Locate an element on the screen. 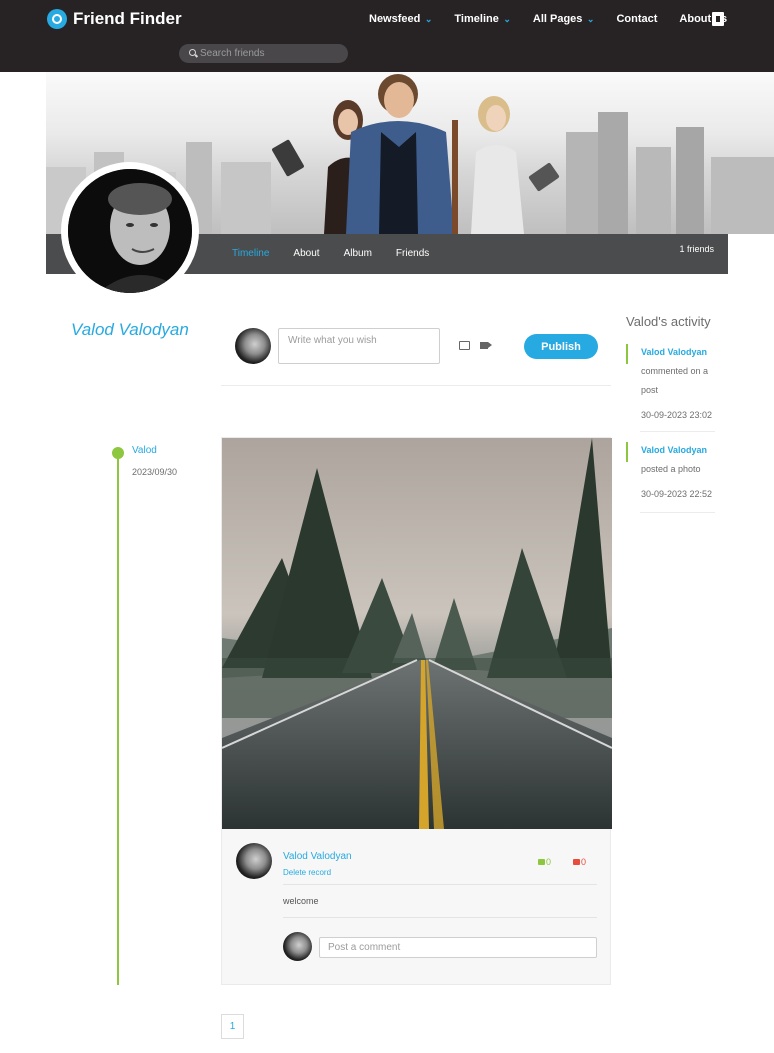  profile-name: Valod Valodyan is located at coordinates (130, 329).